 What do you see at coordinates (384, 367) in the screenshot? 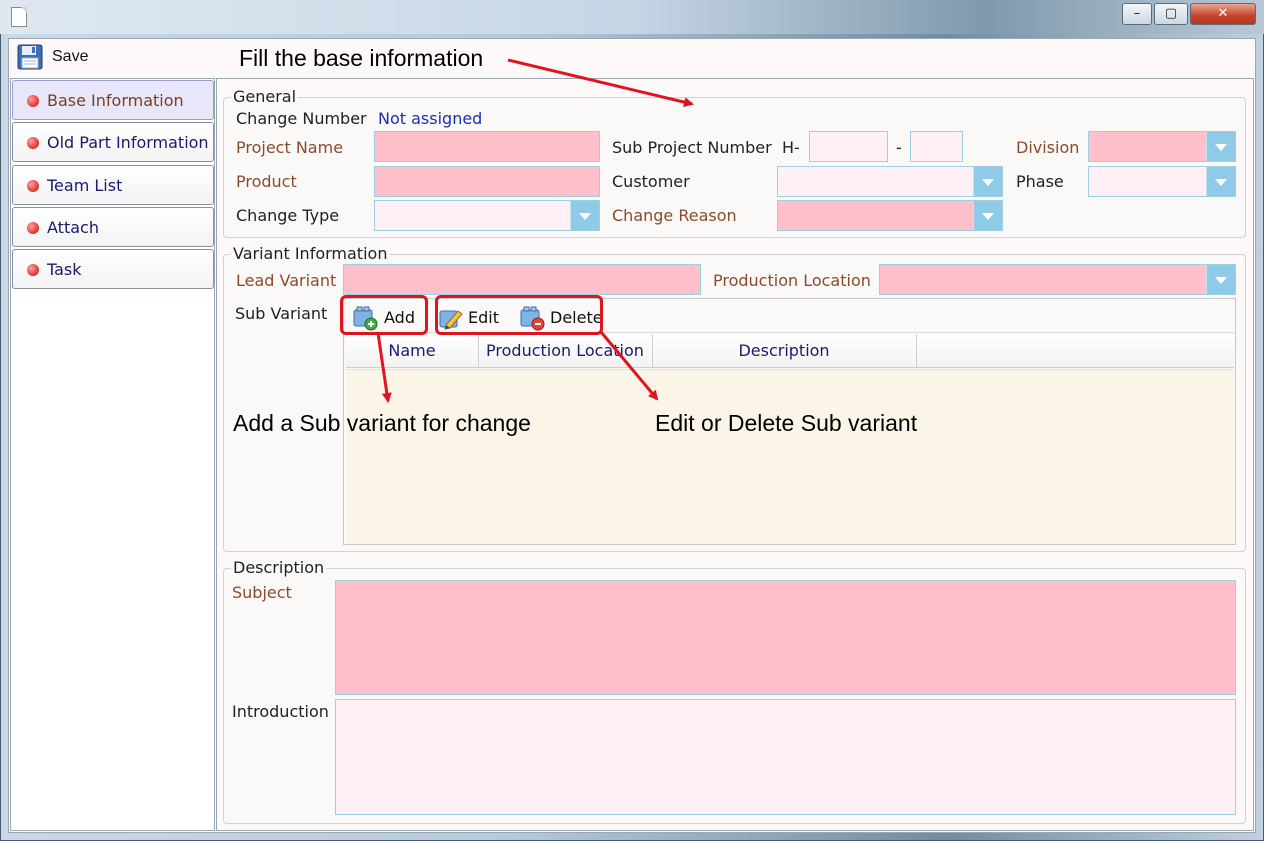
I see `arrow-add-sub` at bounding box center [384, 367].